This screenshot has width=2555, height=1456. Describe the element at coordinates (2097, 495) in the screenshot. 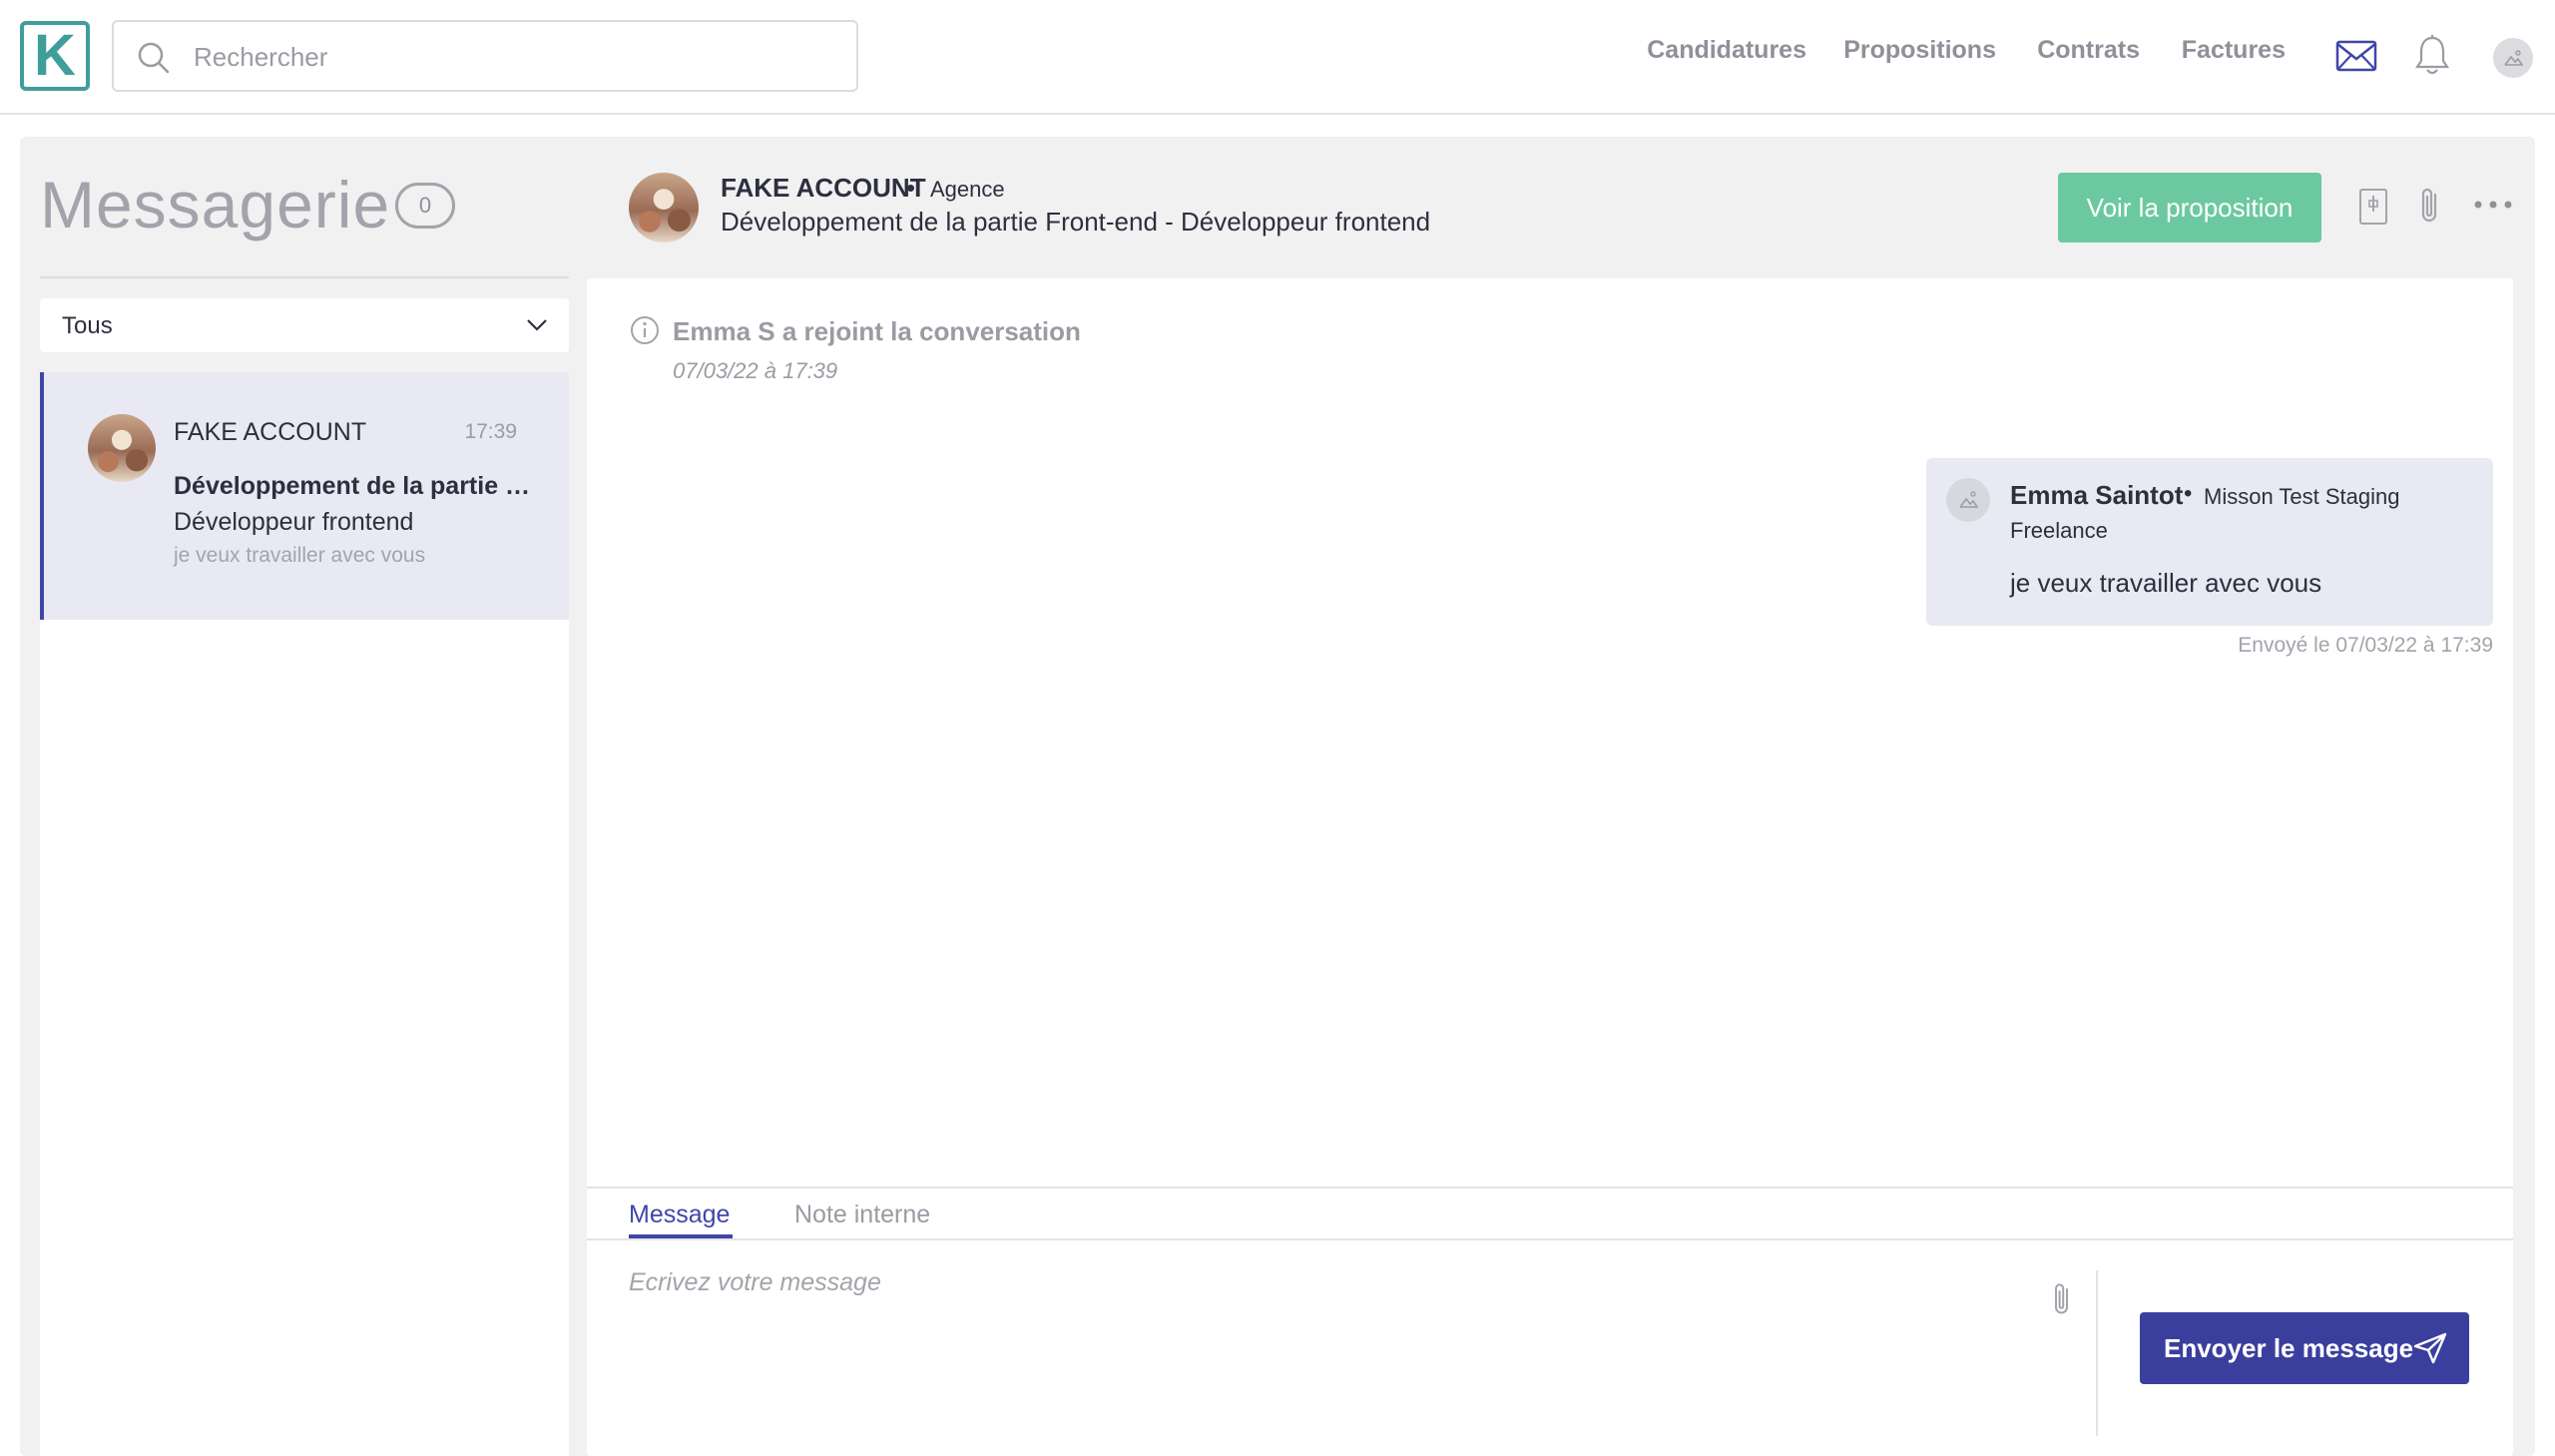

I see `message-sender-name: Emma Saintot` at that location.